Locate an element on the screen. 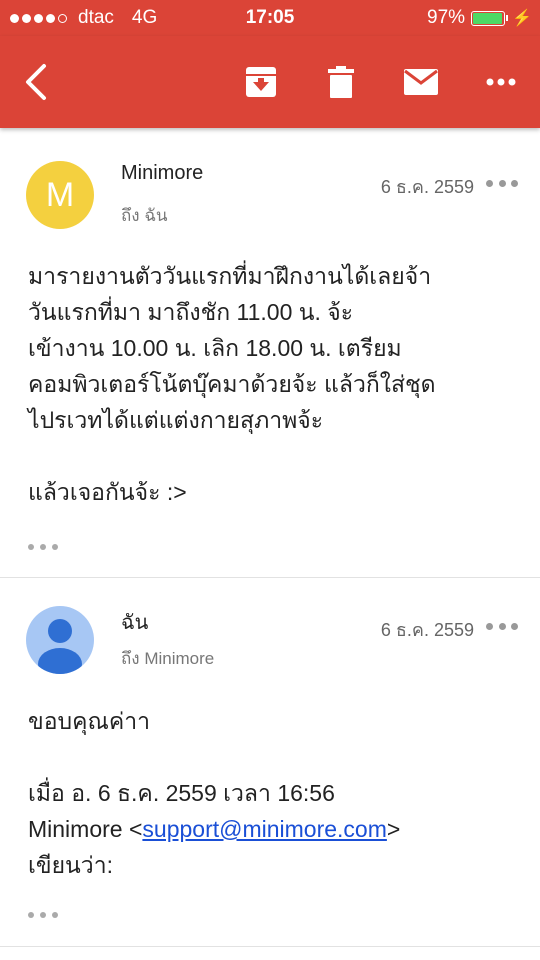 The height and width of the screenshot is (960, 540). body-line: วันแรกที่มา มาถึงชัก 11.00 น. จ้ะ is located at coordinates (191, 312).